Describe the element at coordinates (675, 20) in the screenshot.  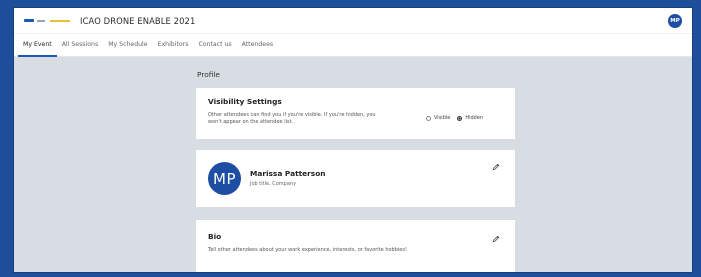
I see `user-avatar: MP` at that location.